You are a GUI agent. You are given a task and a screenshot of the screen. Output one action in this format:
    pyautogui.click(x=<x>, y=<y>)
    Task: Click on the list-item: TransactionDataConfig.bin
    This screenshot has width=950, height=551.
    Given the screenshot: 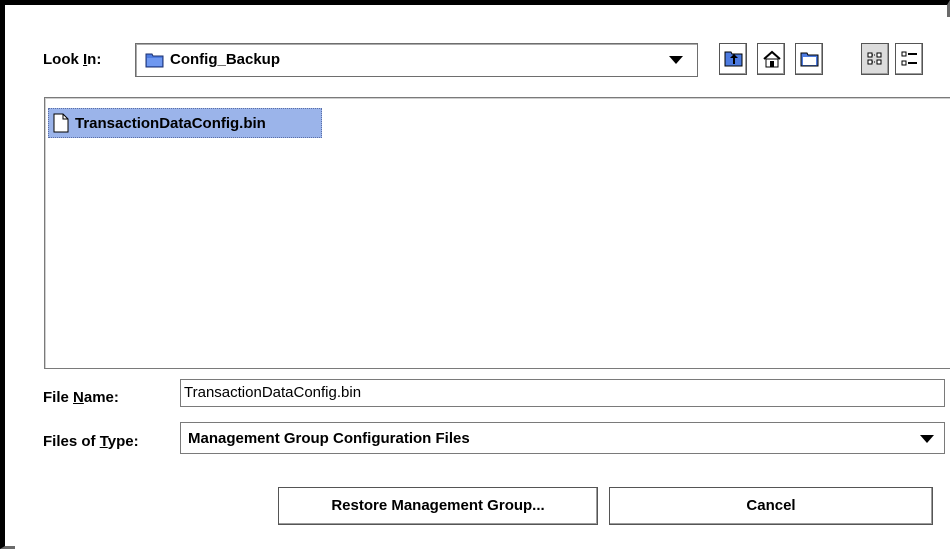 What is the action you would take?
    pyautogui.click(x=185, y=123)
    